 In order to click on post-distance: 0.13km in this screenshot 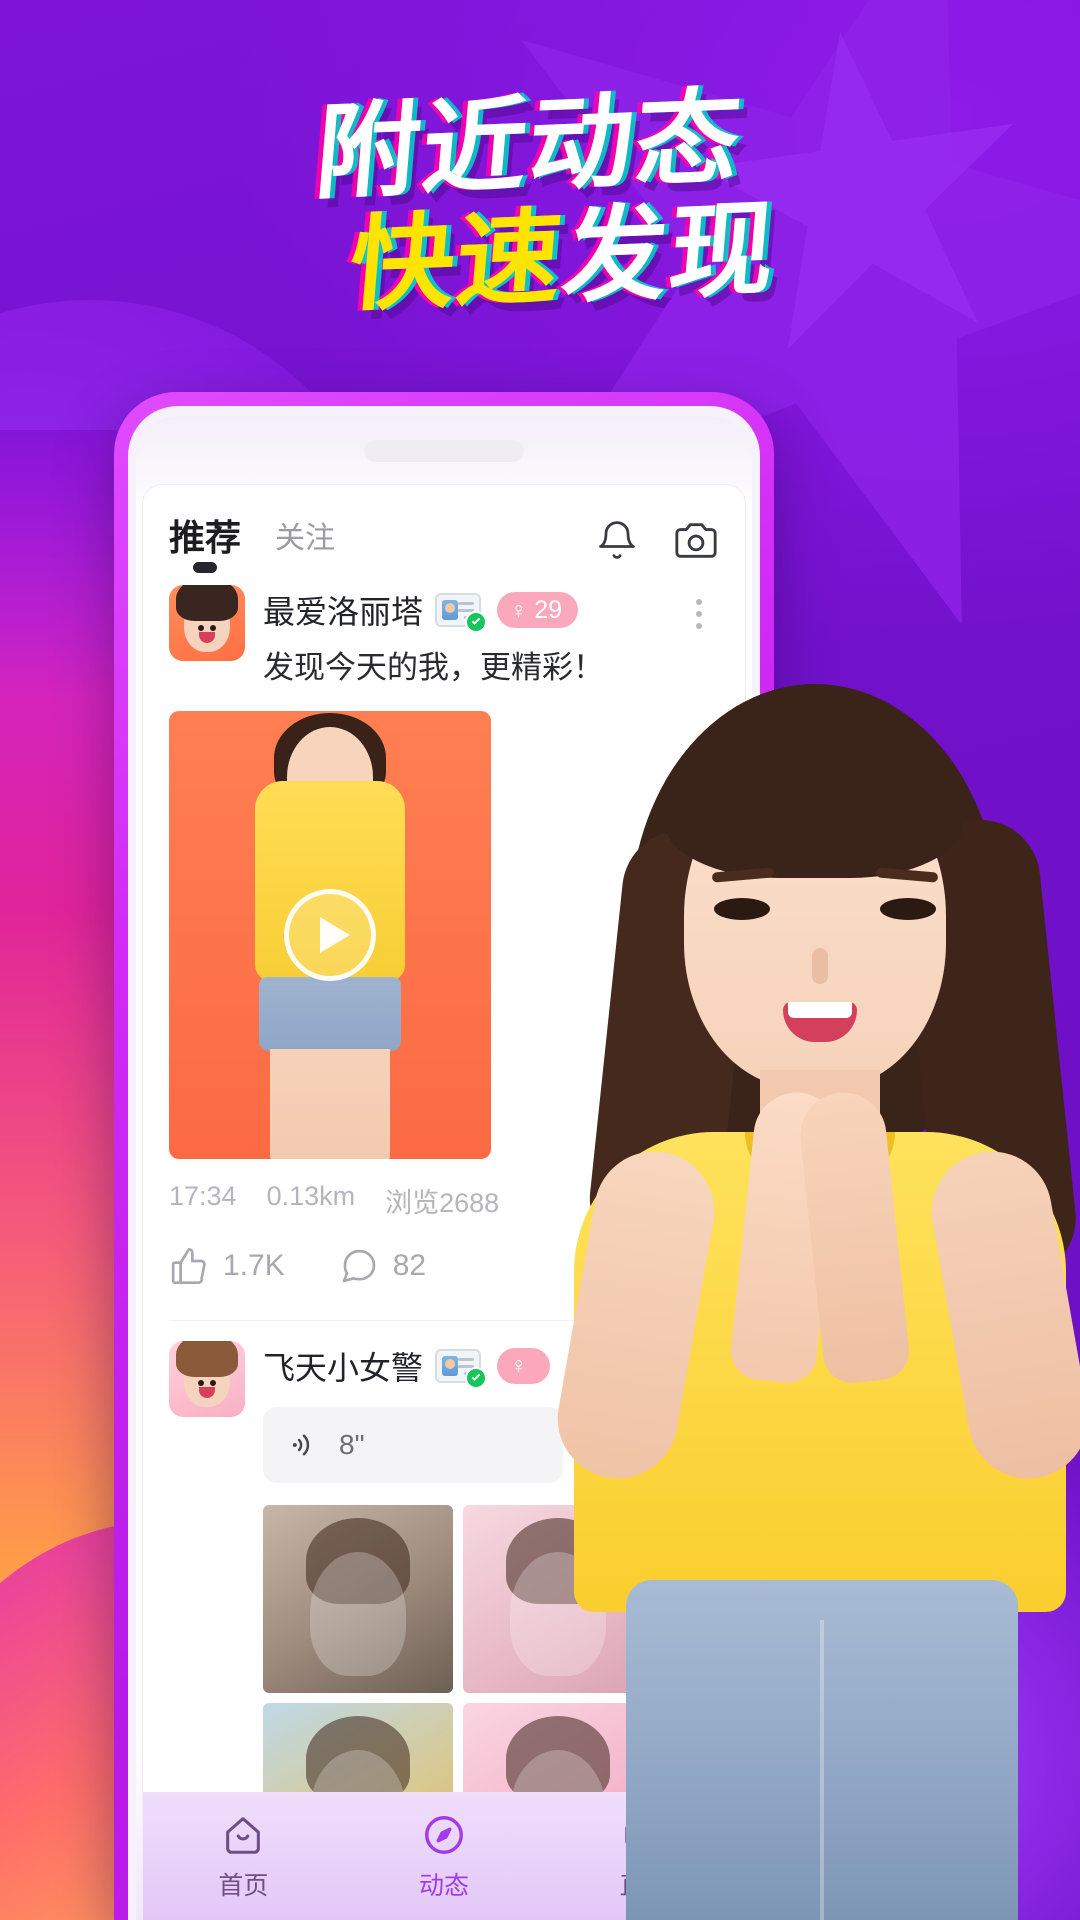, I will do `click(311, 1195)`.